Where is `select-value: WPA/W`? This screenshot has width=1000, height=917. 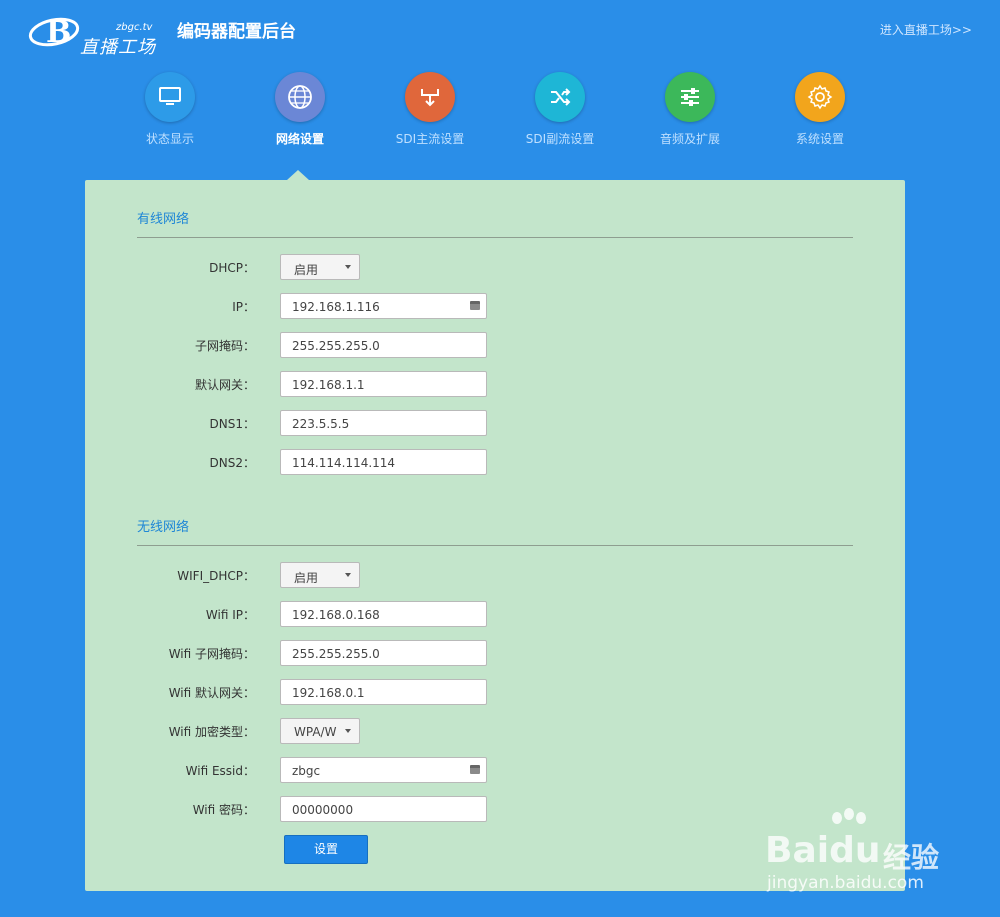 select-value: WPA/W is located at coordinates (315, 732).